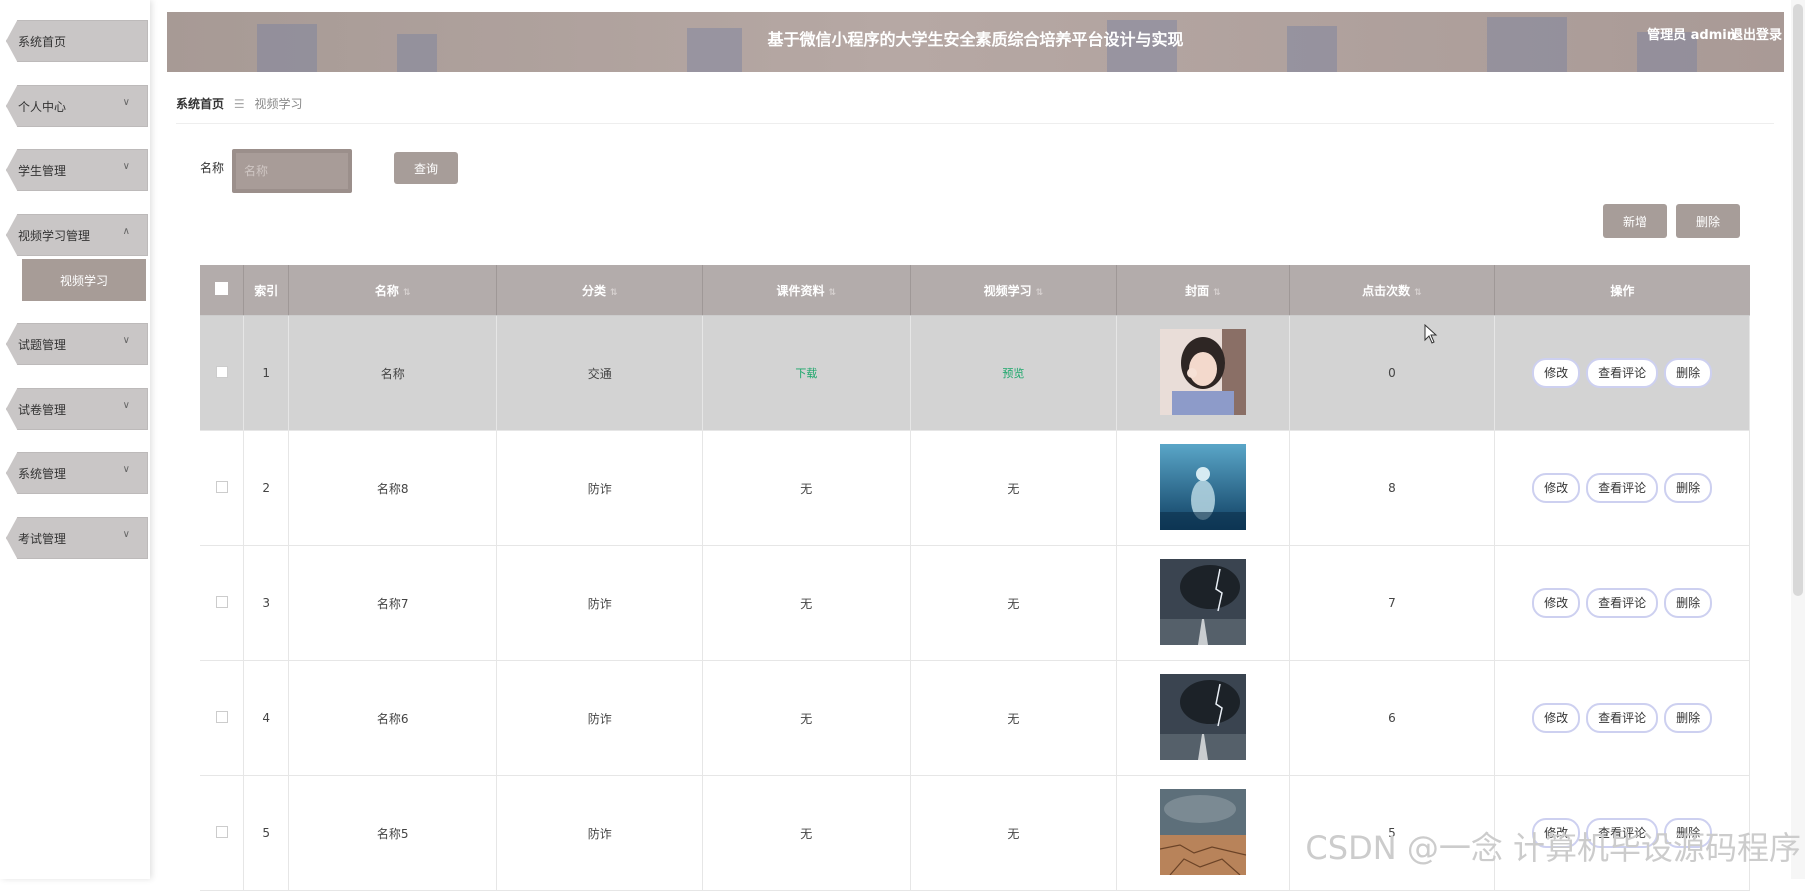  Describe the element at coordinates (1386, 290) in the screenshot. I see `column-header-label: 点击次数` at that location.